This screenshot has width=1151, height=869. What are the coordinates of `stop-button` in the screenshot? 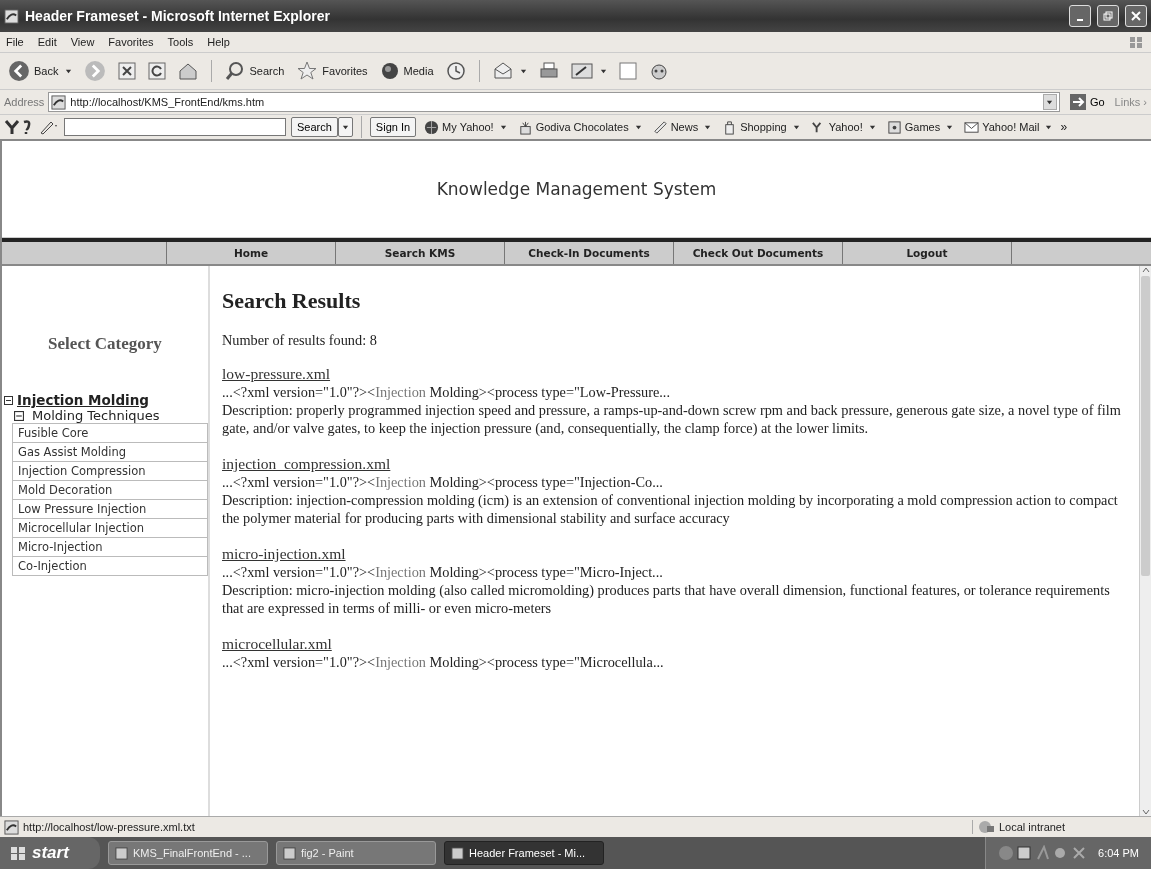 It's located at (127, 71).